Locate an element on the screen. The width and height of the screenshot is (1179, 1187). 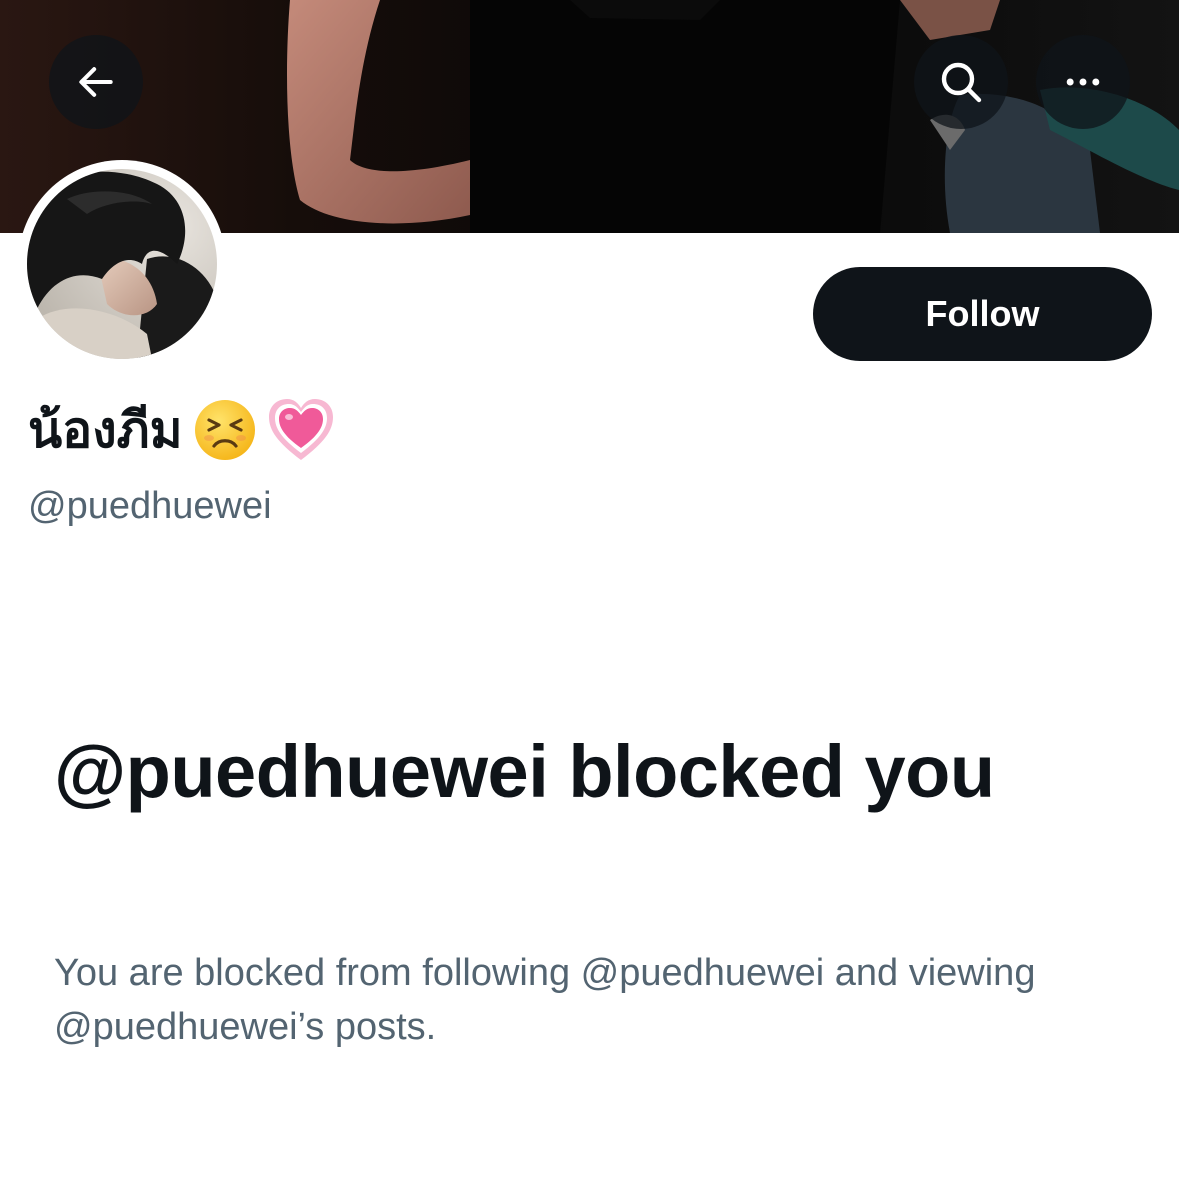
arrow-left-icon is located at coordinates (96, 82).